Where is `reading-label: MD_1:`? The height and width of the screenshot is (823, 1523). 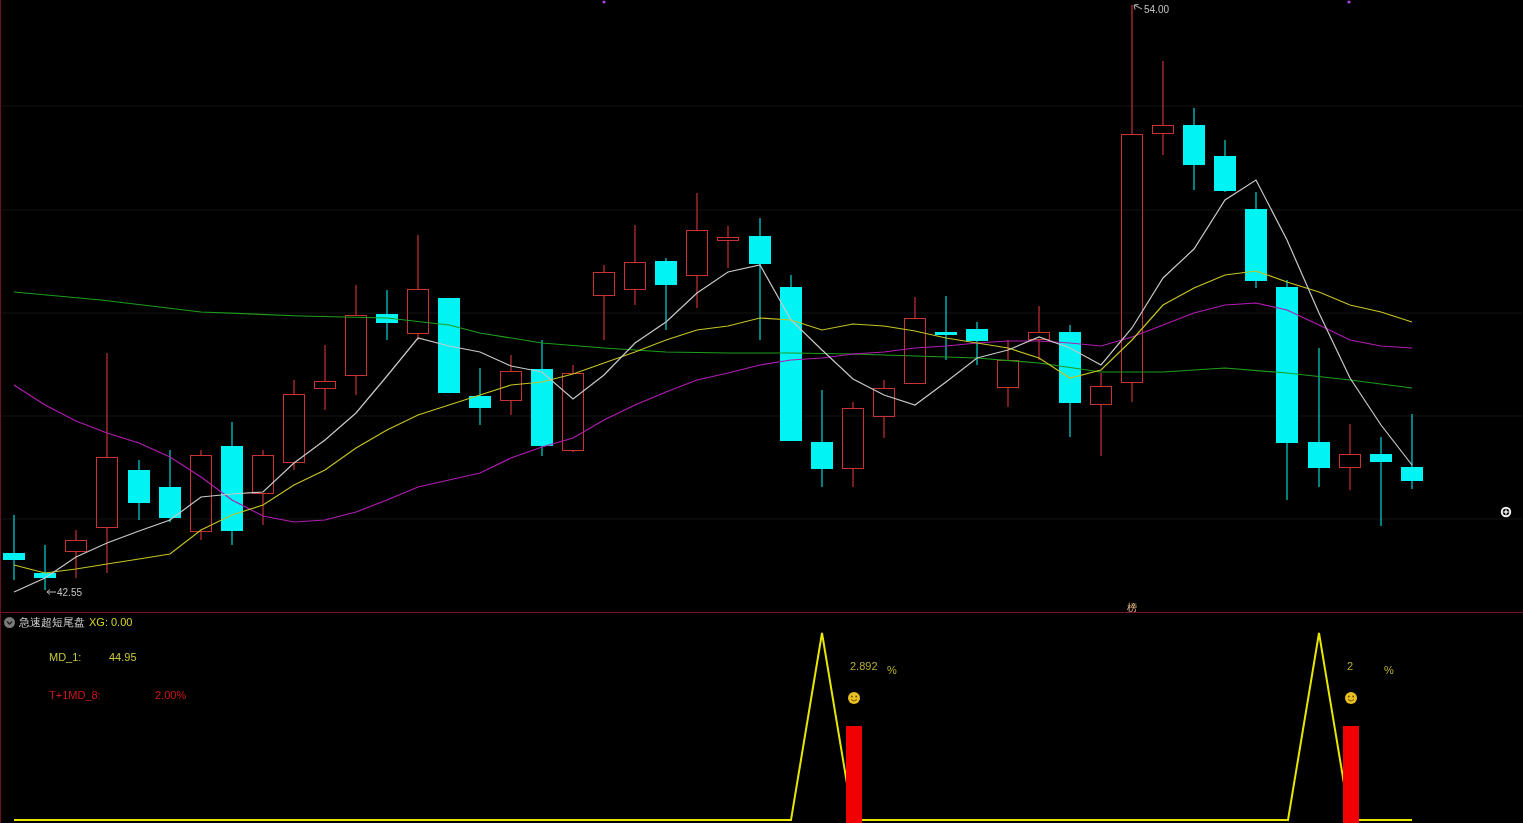
reading-label: MD_1: is located at coordinates (66, 657).